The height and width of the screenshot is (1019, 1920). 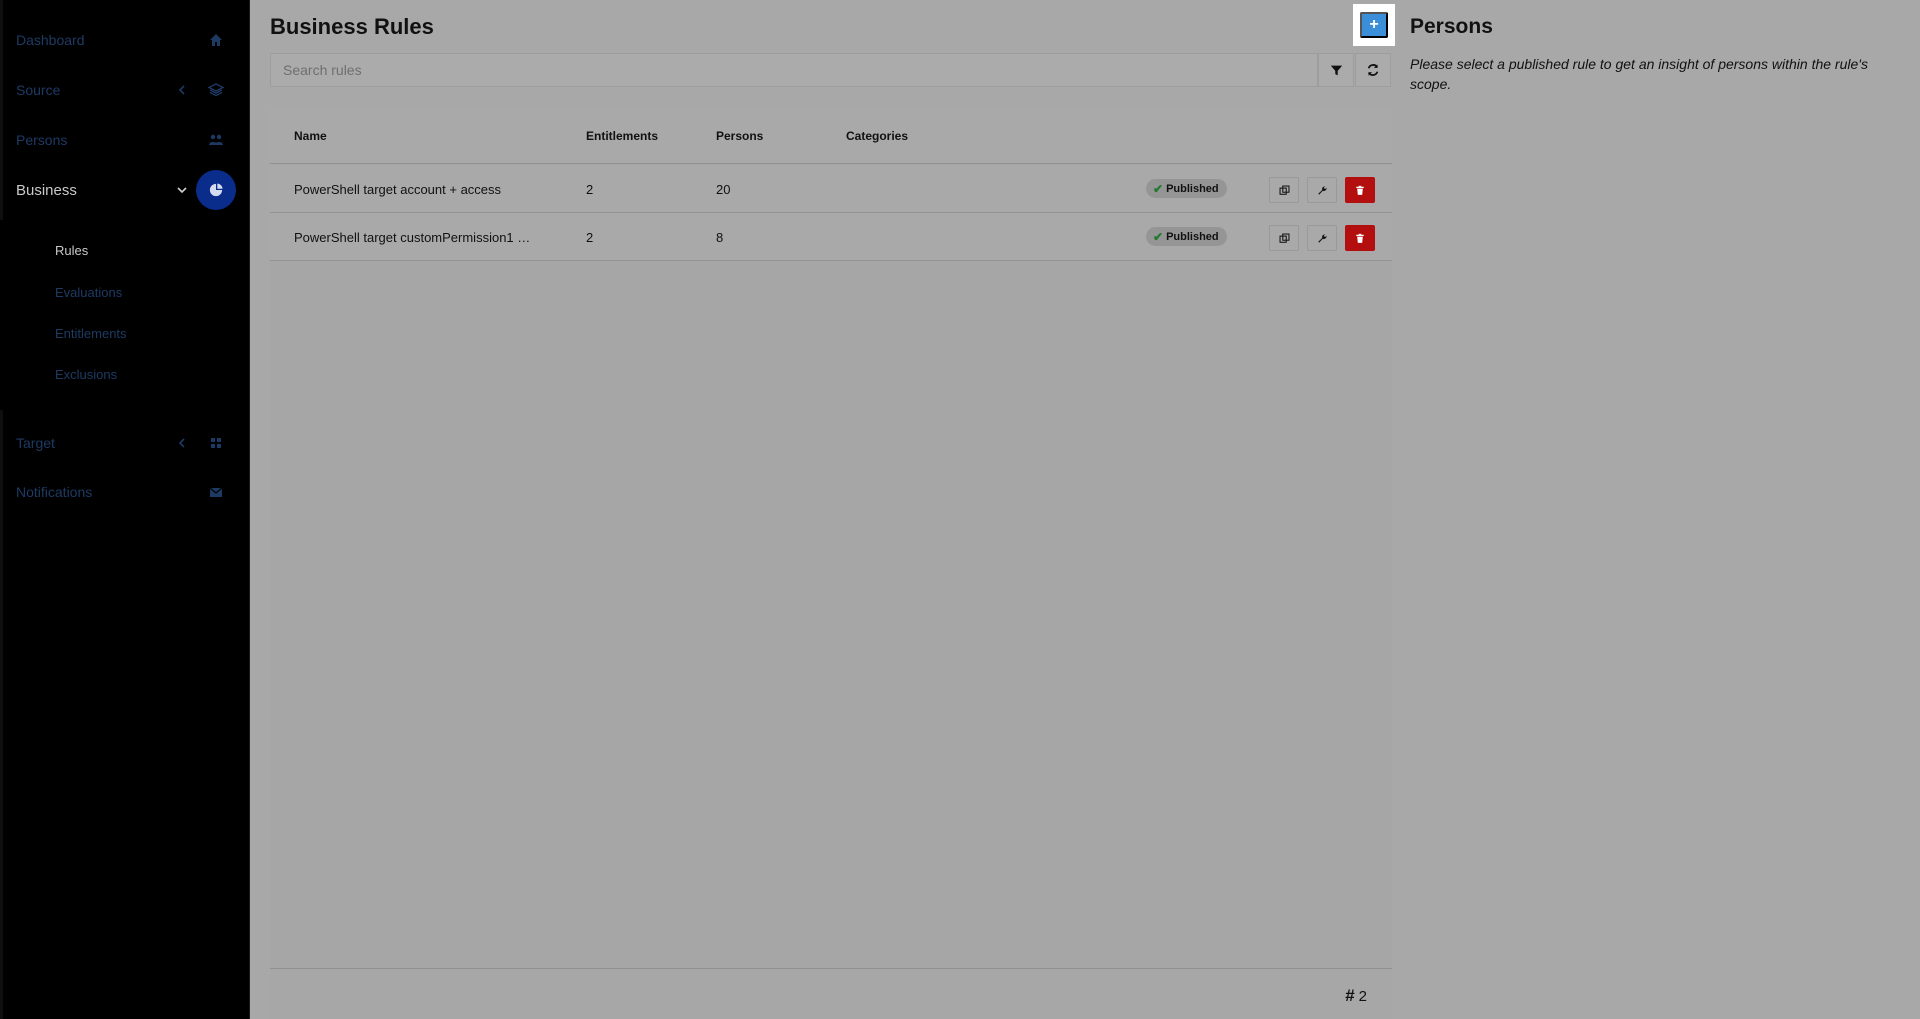 What do you see at coordinates (125, 40) in the screenshot?
I see `sidebar-item-dashboard: Dashboard` at bounding box center [125, 40].